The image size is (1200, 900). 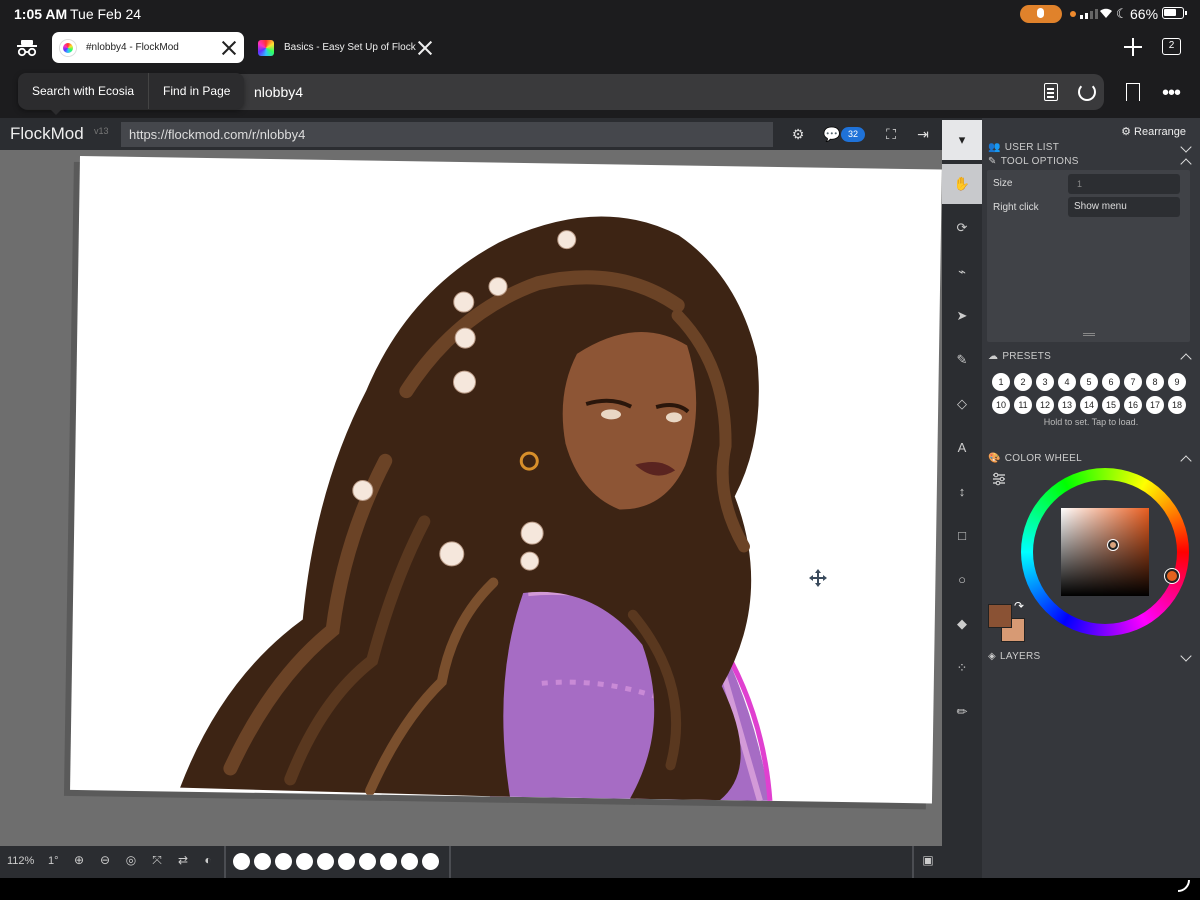 What do you see at coordinates (1000, 616) in the screenshot?
I see `primary-color-swatch` at bounding box center [1000, 616].